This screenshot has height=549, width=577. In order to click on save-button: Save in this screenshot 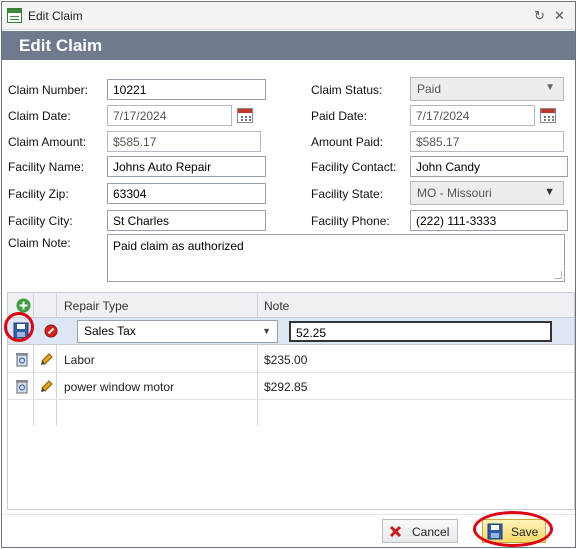, I will do `click(514, 531)`.